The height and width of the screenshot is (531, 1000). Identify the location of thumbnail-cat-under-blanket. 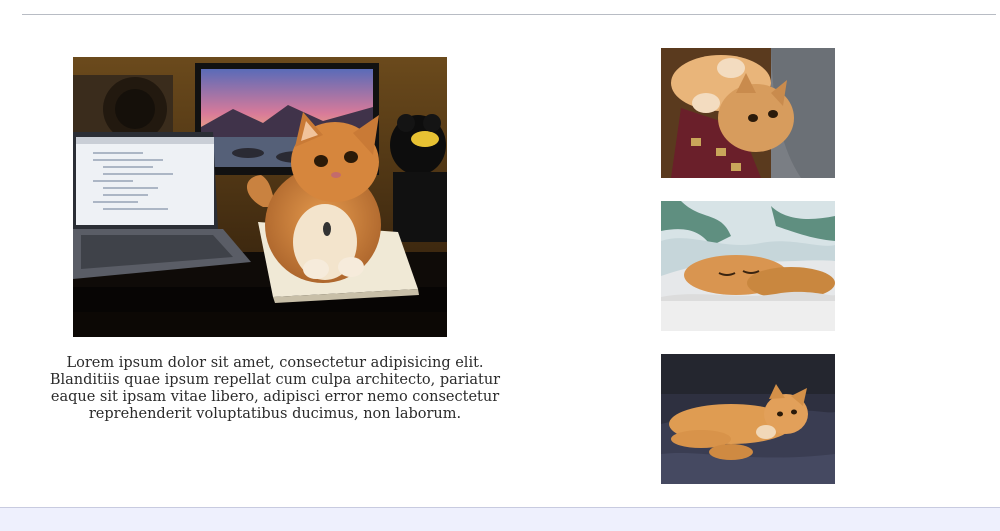
(748, 266).